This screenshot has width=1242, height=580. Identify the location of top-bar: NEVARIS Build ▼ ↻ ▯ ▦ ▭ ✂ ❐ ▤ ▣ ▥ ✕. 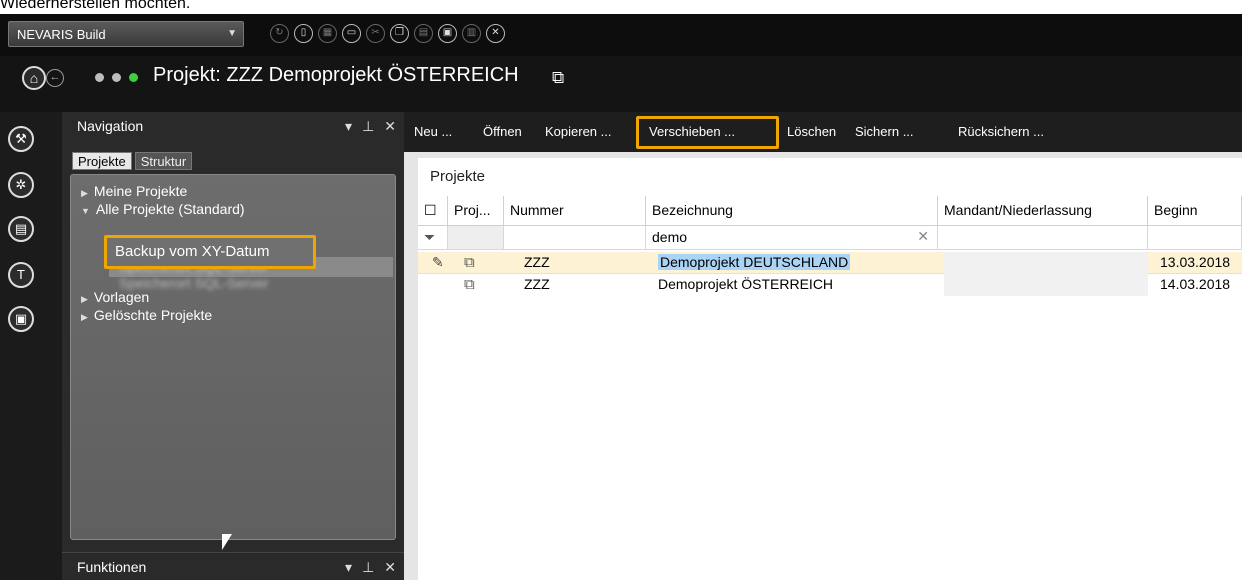
(621, 35).